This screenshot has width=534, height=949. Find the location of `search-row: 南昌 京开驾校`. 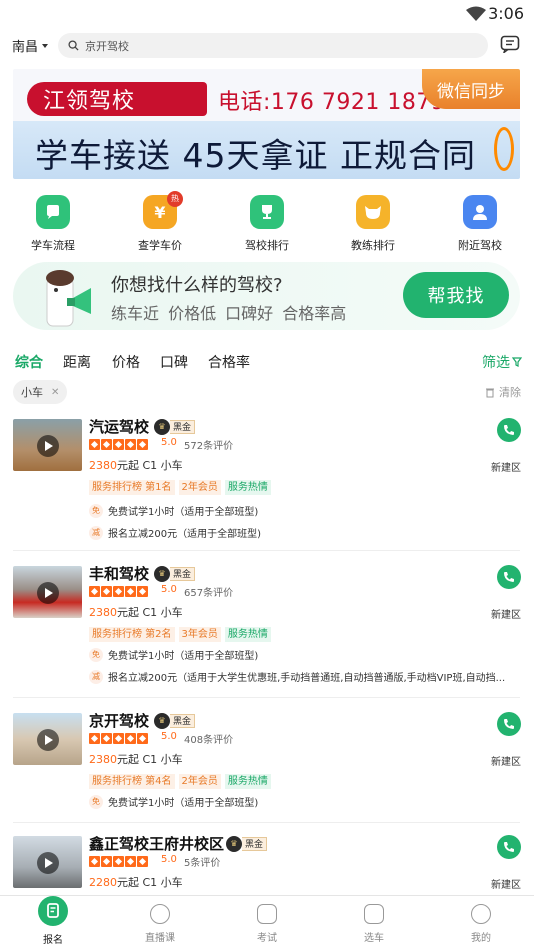

search-row: 南昌 京开驾校 is located at coordinates (267, 46).